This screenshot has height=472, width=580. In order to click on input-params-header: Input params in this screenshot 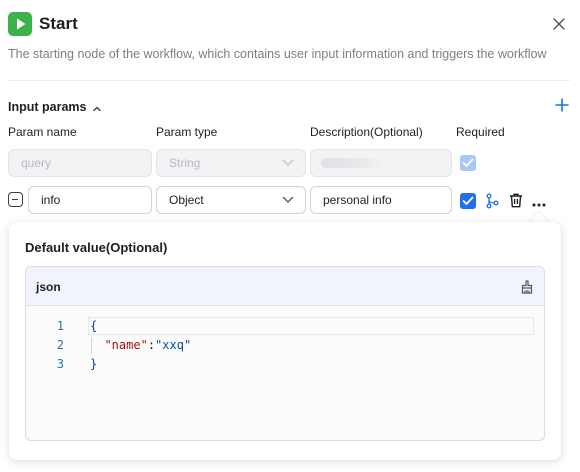, I will do `click(54, 106)`.